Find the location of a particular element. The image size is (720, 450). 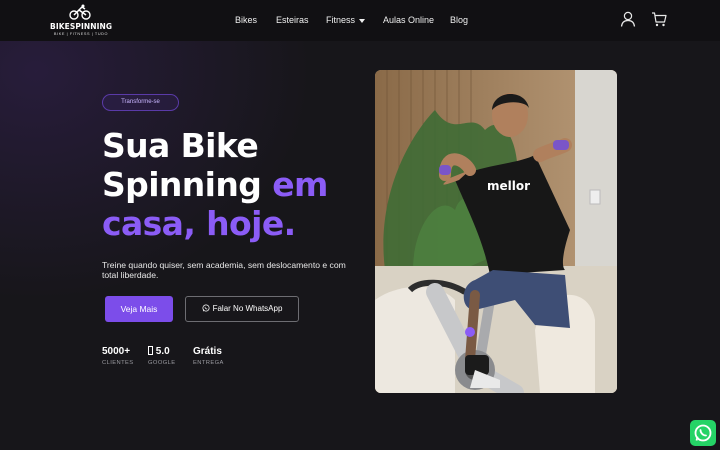

nav-item-fitness-label: Fitness is located at coordinates (341, 20).